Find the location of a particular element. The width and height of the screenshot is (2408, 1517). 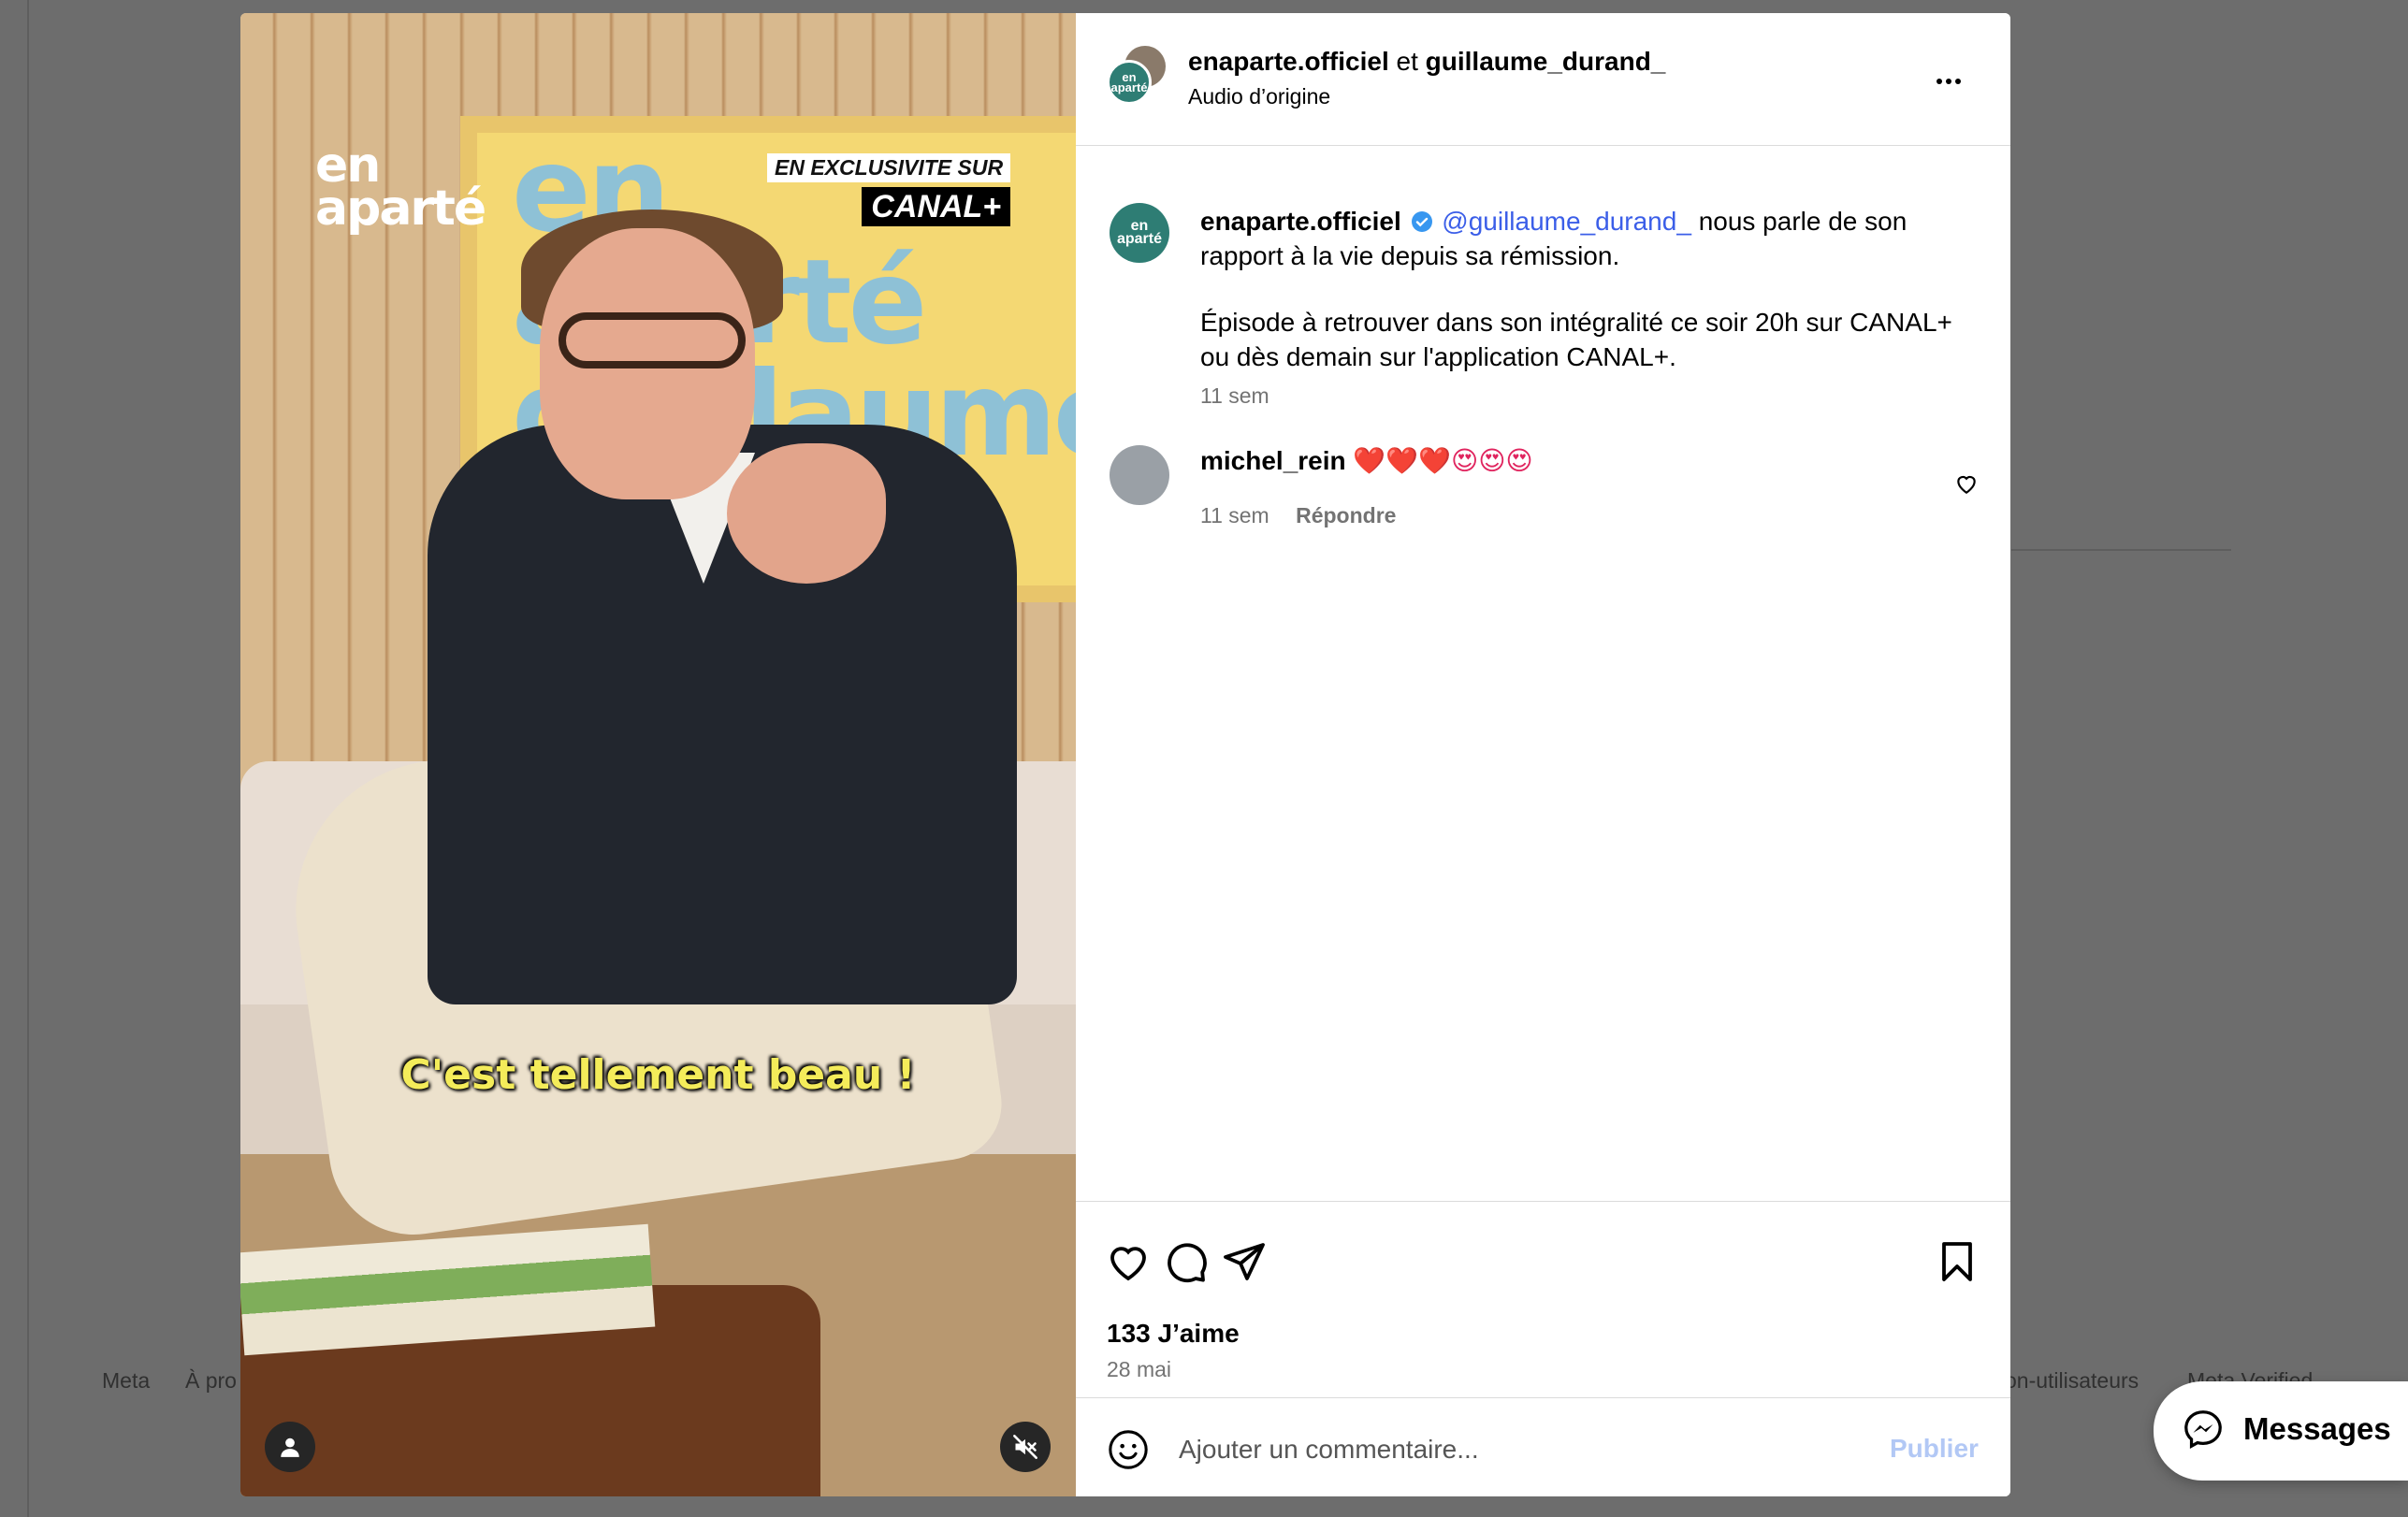

speaker-muted-icon is located at coordinates (1025, 1447).